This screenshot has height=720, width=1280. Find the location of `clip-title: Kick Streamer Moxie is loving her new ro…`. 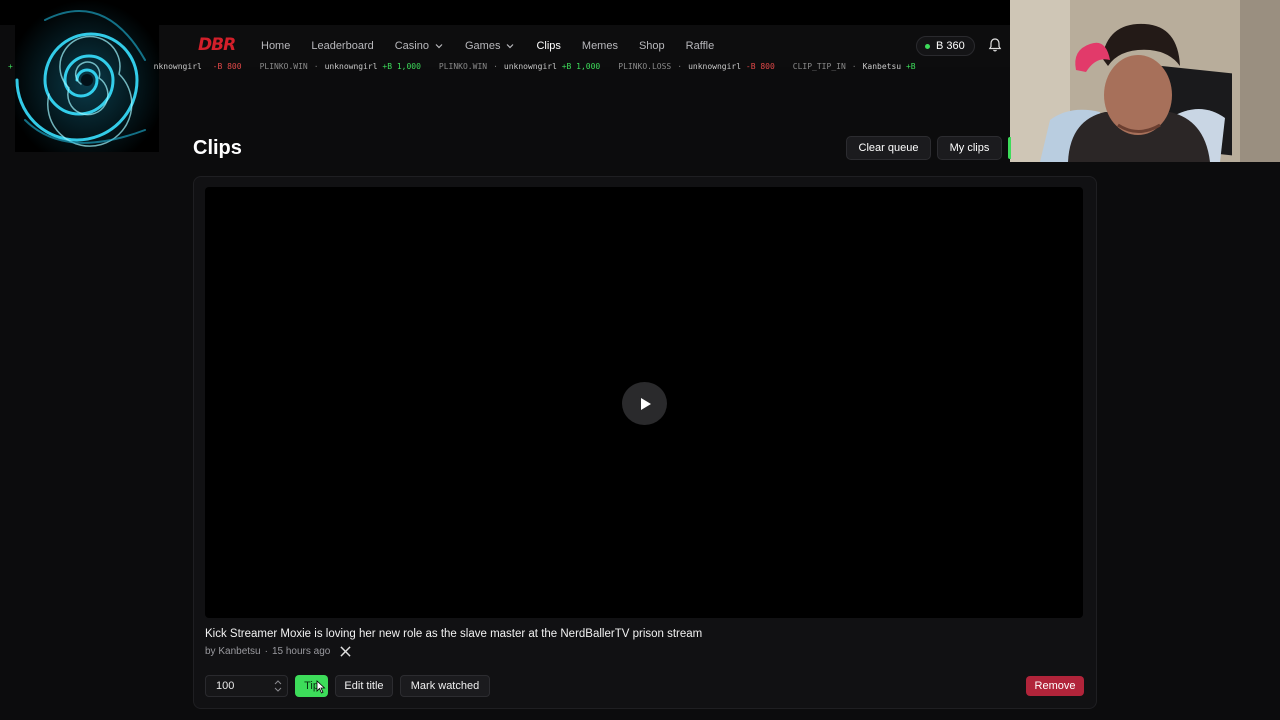

clip-title: Kick Streamer Moxie is loving her new ro… is located at coordinates (454, 634).